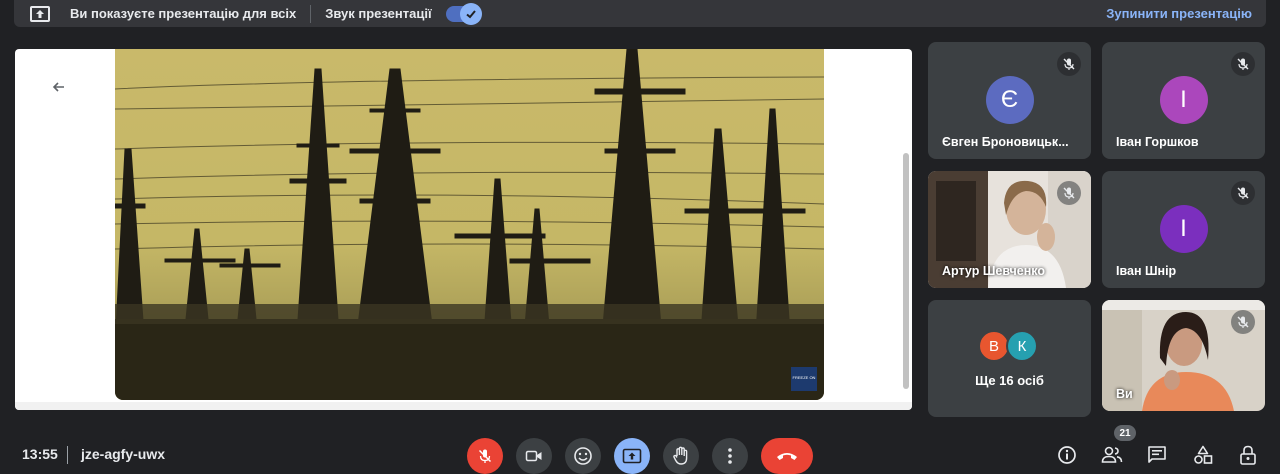 The height and width of the screenshot is (474, 1280). I want to click on video-watermark: FREEZE ON, so click(804, 377).